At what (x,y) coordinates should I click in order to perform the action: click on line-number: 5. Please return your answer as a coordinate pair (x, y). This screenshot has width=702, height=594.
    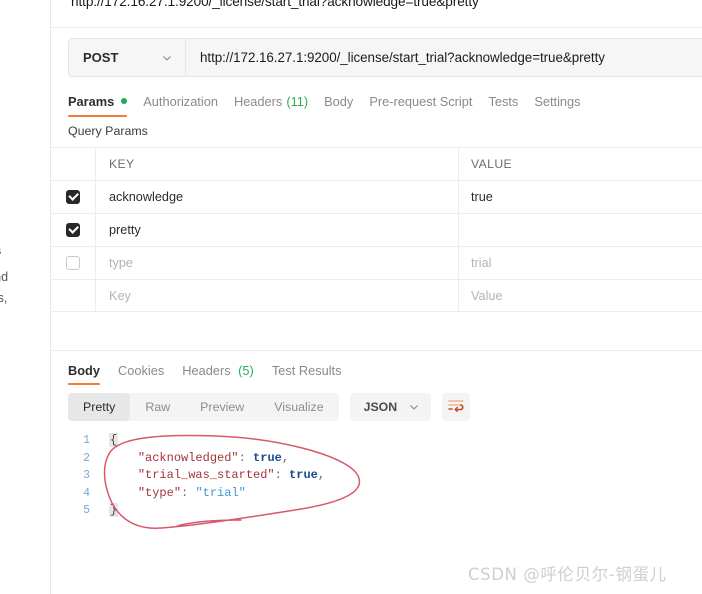
    Looking at the image, I should click on (86, 510).